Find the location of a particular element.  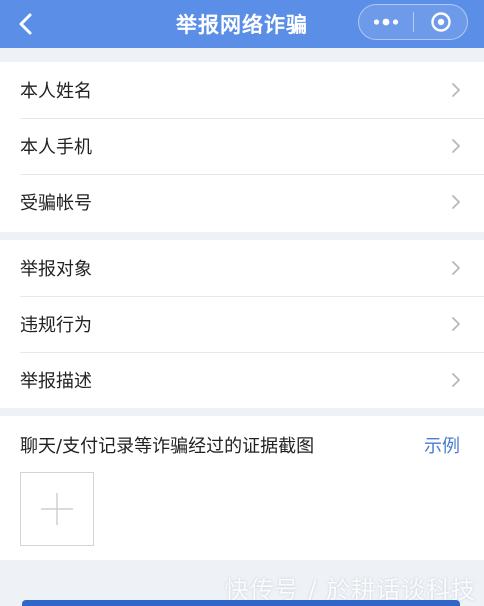

row-name: 本人姓名 is located at coordinates (242, 90).